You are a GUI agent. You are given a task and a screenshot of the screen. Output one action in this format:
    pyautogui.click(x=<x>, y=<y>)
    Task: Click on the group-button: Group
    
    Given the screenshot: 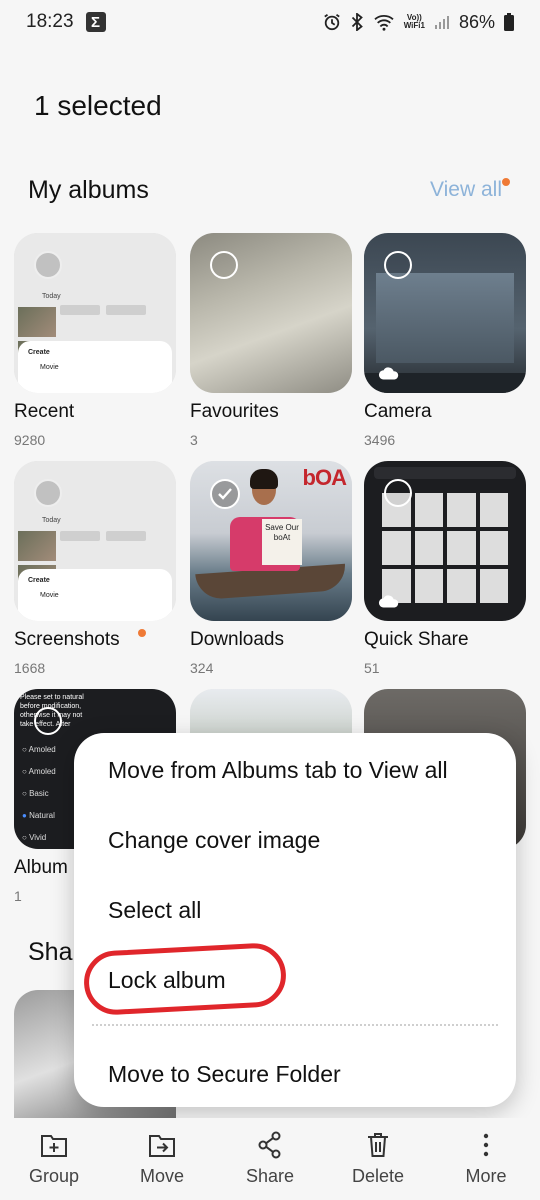 What is the action you would take?
    pyautogui.click(x=54, y=1159)
    